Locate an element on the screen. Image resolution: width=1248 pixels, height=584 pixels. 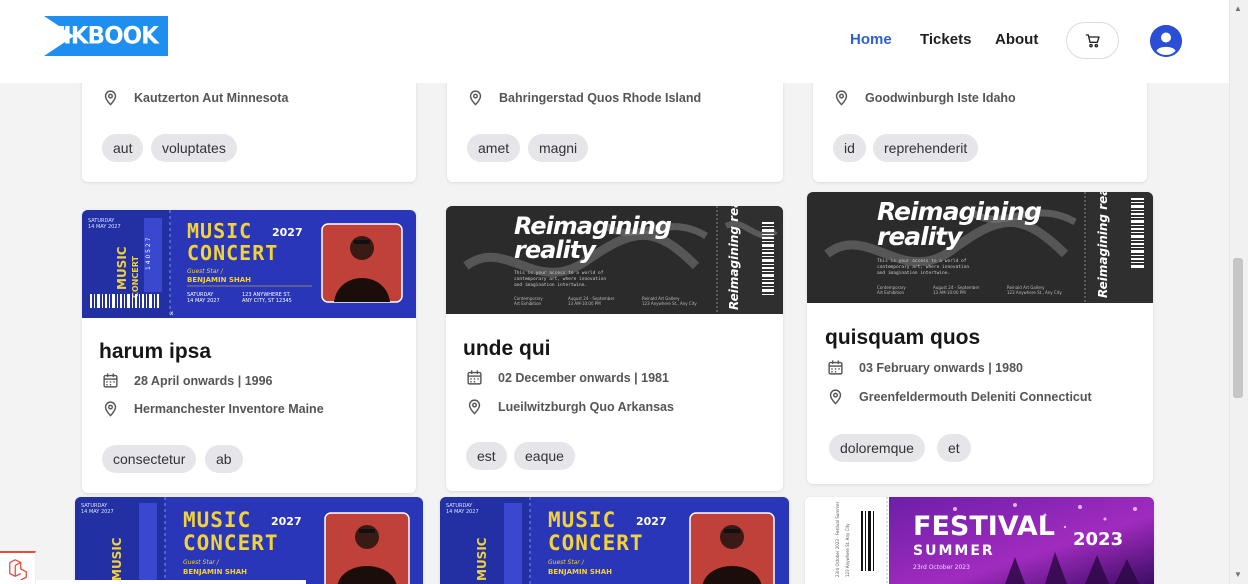
scroll-down-arrow-icon: ▼ is located at coordinates (1238, 575).